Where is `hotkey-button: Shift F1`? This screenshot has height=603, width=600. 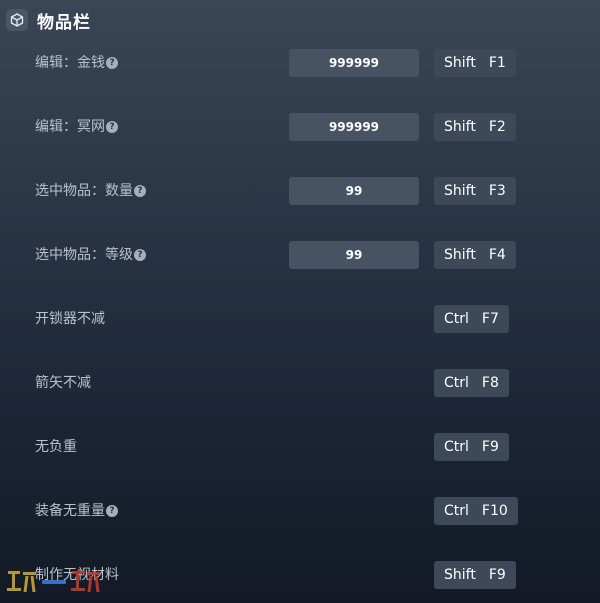
hotkey-button: Shift F1 is located at coordinates (475, 63).